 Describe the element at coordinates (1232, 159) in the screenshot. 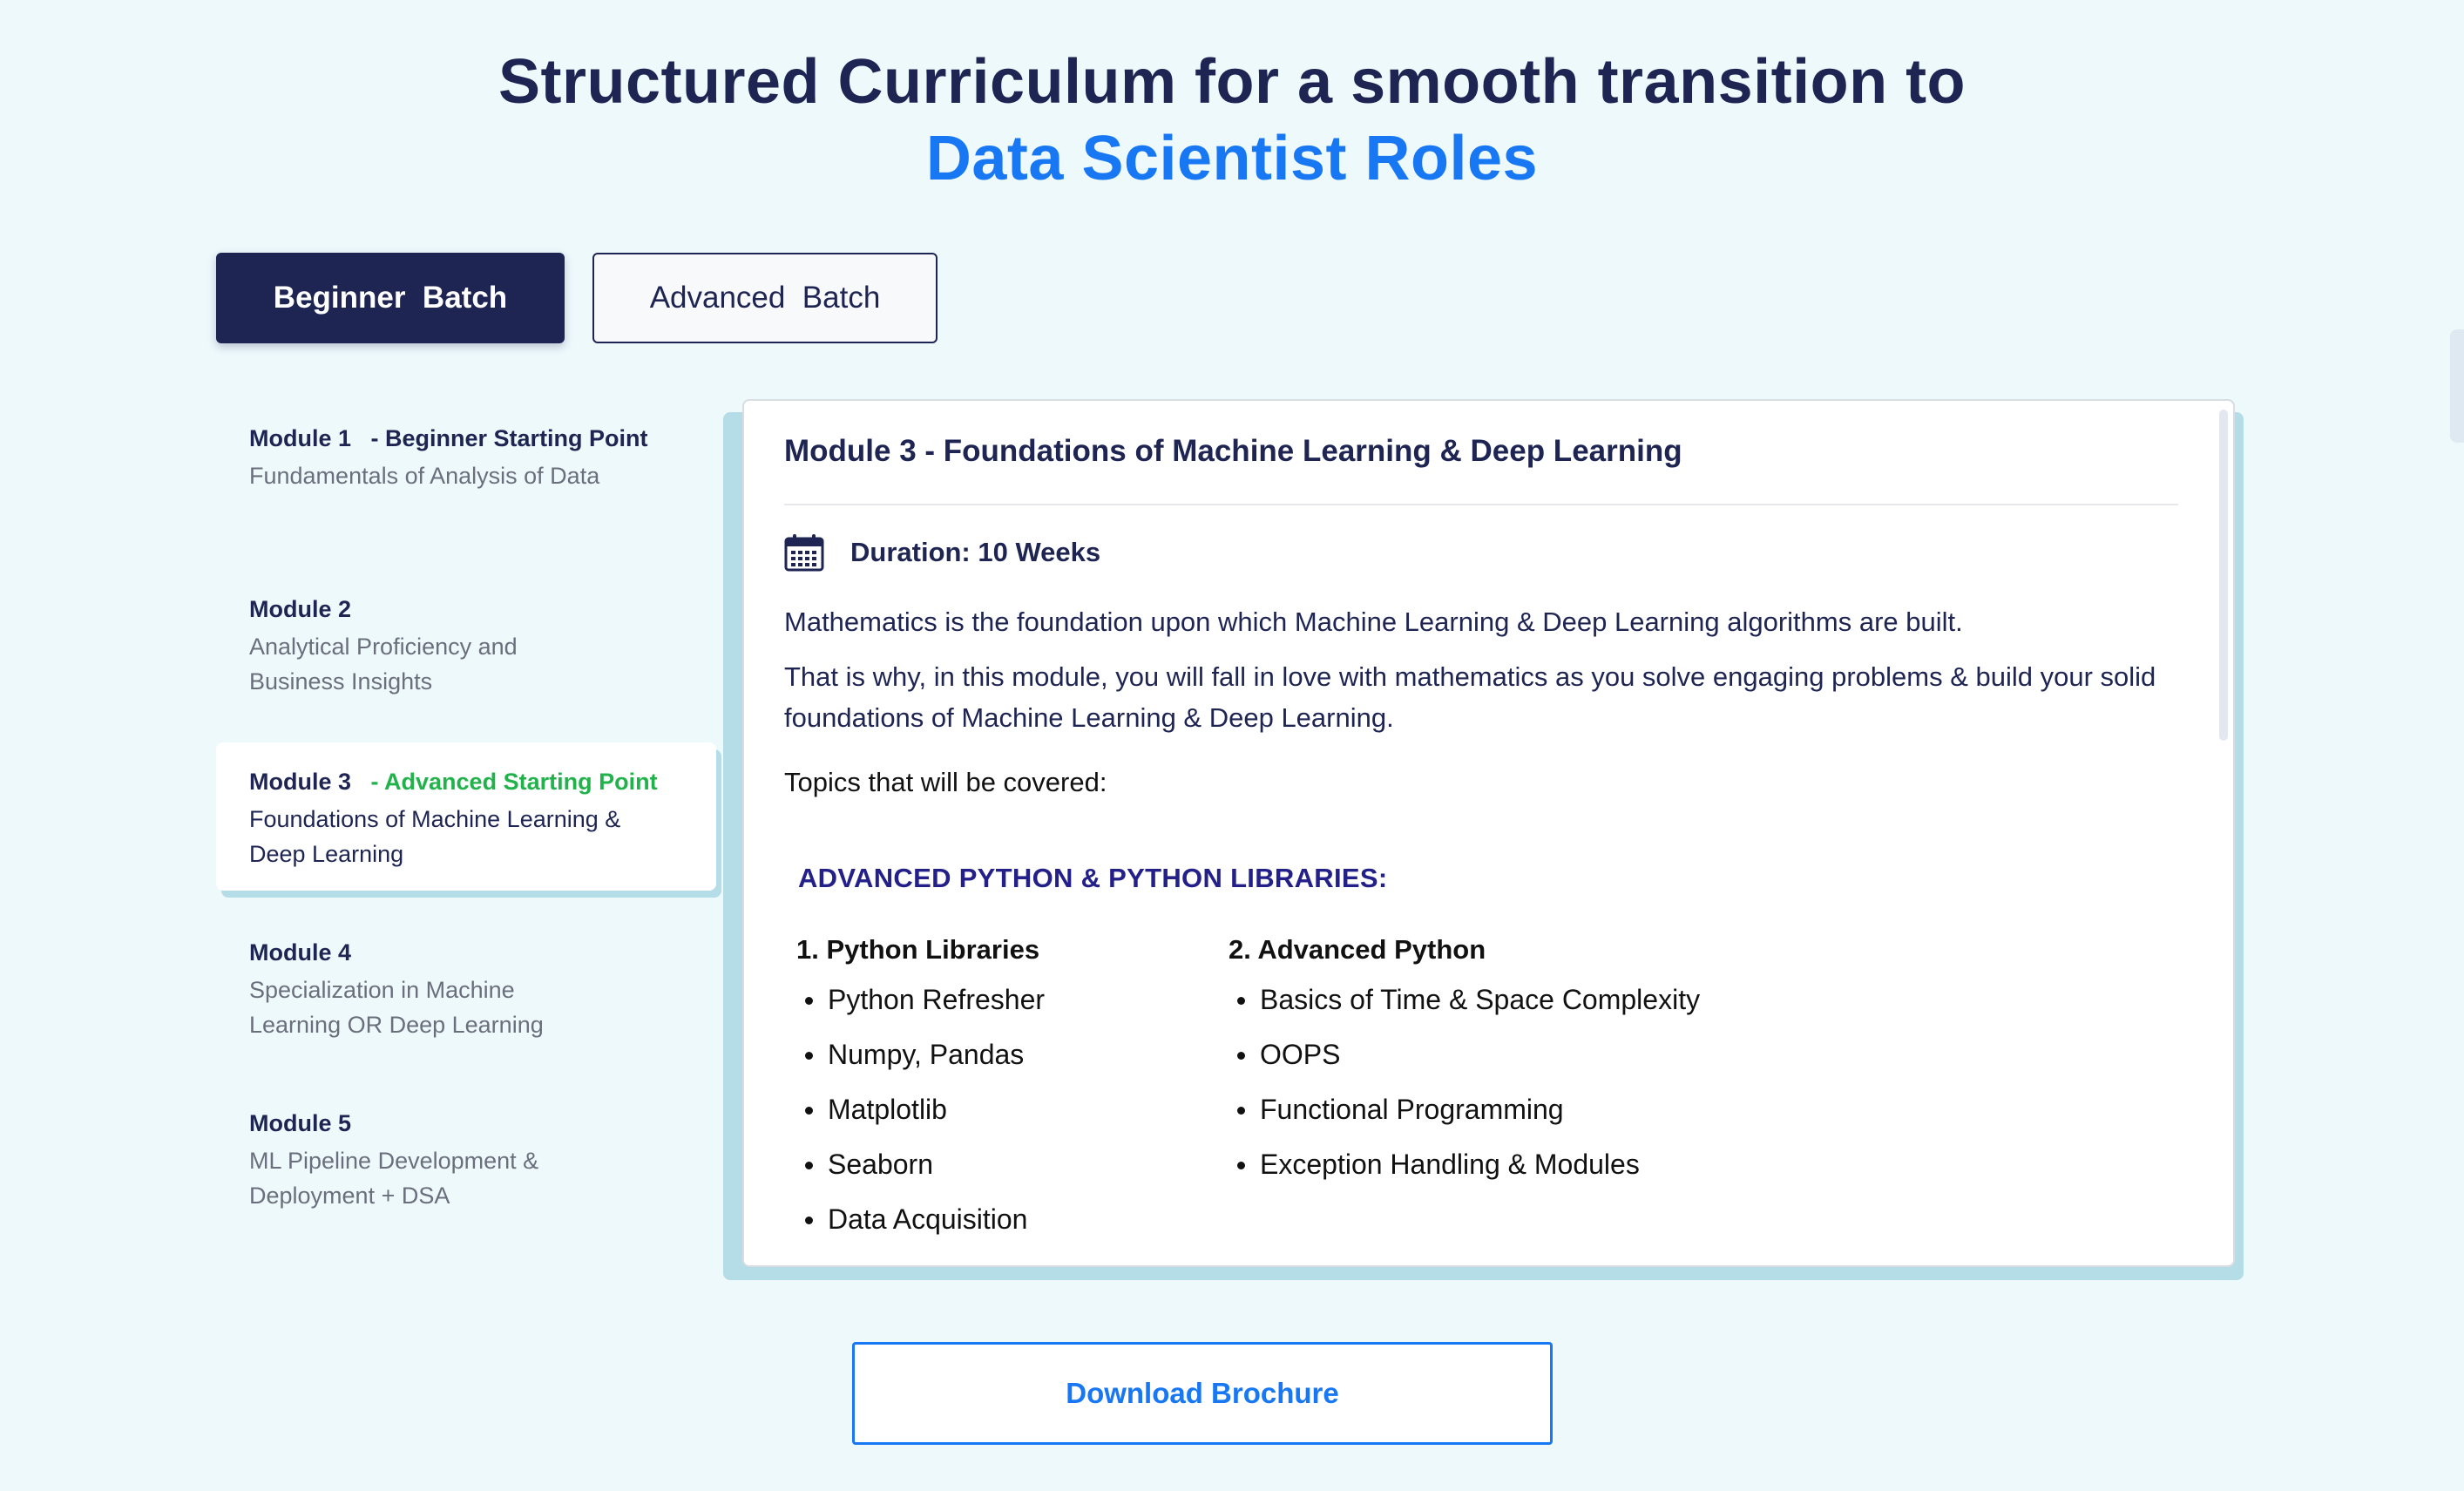

I see `heading-line-2: Data Scientist Roles` at that location.